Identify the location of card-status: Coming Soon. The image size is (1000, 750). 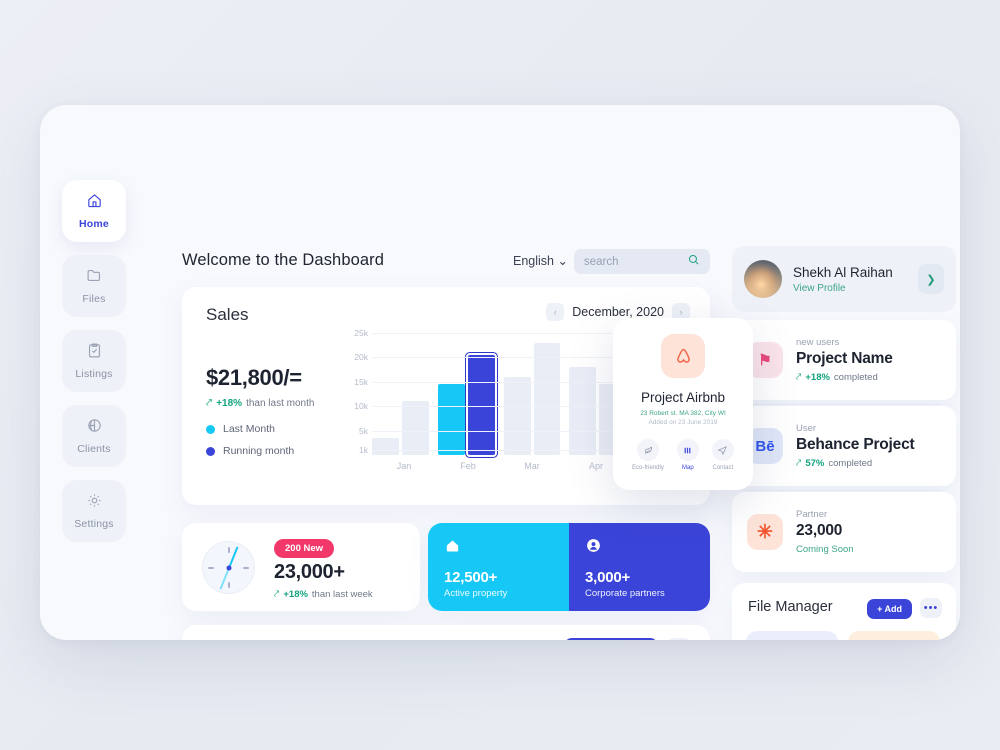
(825, 549).